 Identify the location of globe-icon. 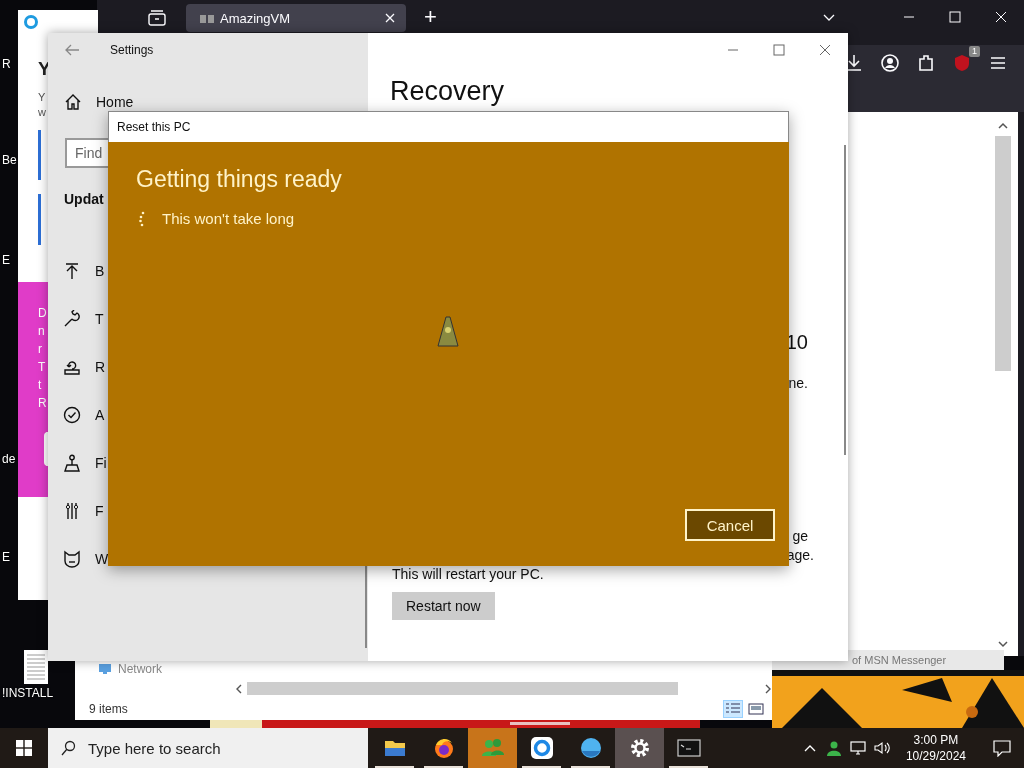
(590, 748).